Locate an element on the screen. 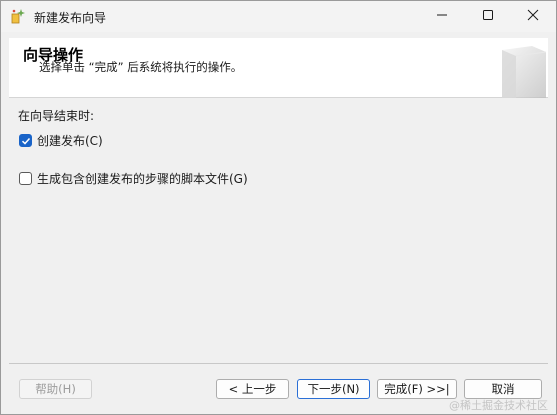 Image resolution: width=557 pixels, height=415 pixels. page-subtitle: 选择单击 “完成” 后系统将执行的操作。 is located at coordinates (141, 67).